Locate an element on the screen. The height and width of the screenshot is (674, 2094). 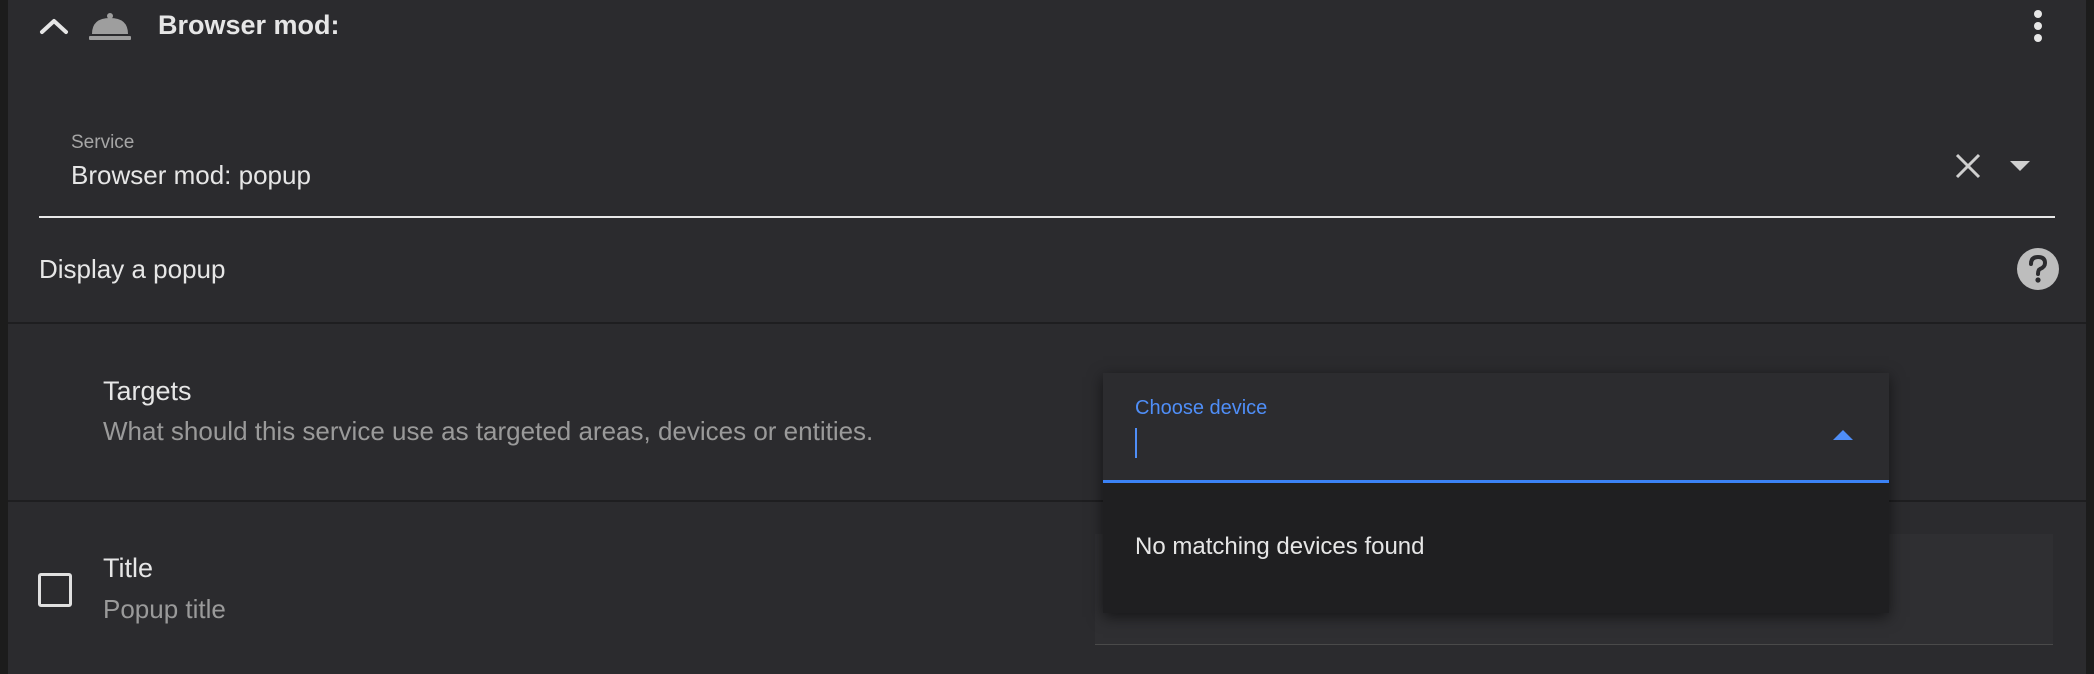
close-icon is located at coordinates (1968, 166).